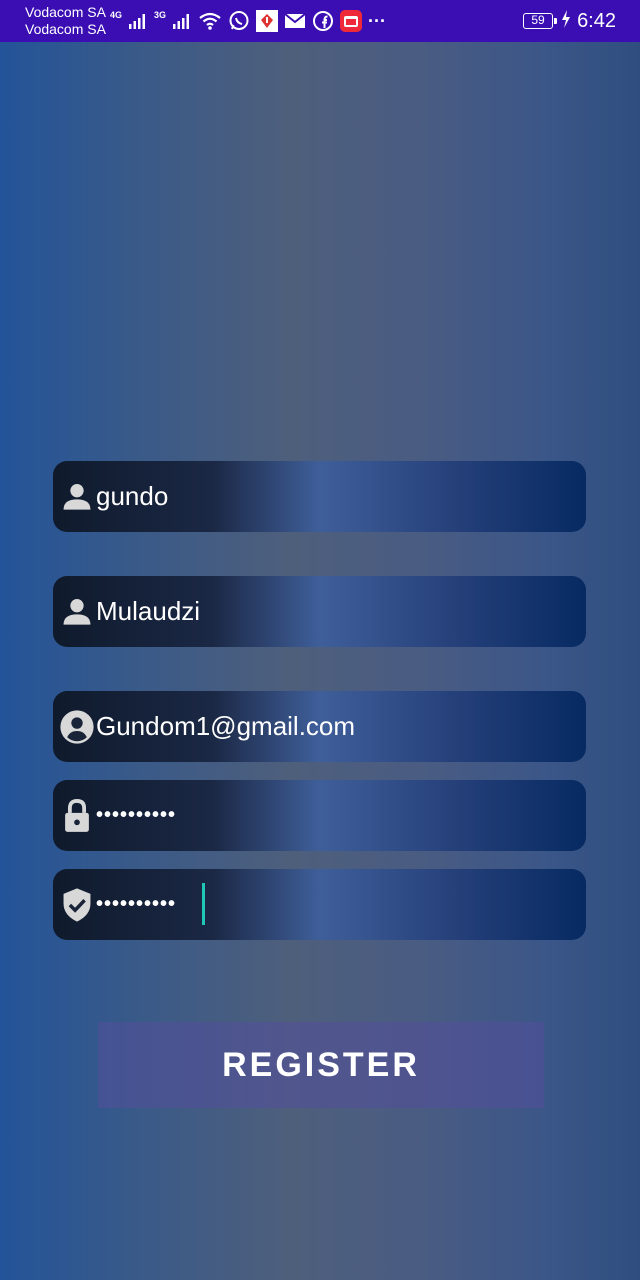 The image size is (640, 1280). What do you see at coordinates (148, 611) in the screenshot?
I see `last-name-value: Mulaudzi` at bounding box center [148, 611].